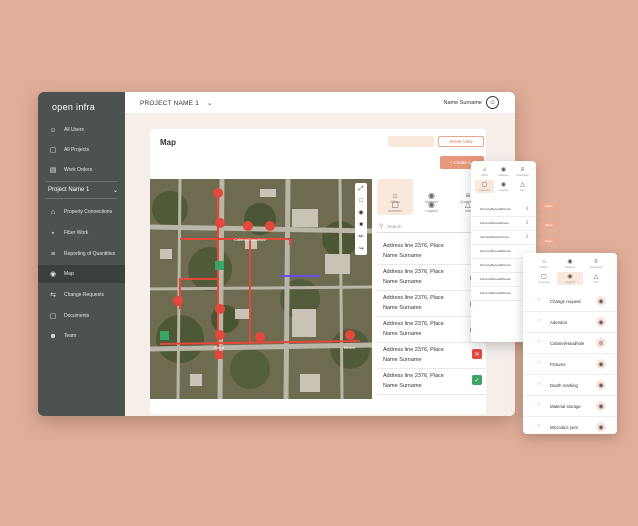 This screenshot has height=526, width=638. I want to click on sidebar-item-documents: ▢ Documents, so click(81, 316).